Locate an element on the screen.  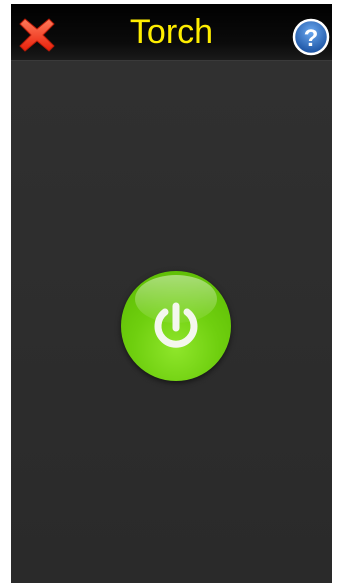
help-icon: ? is located at coordinates (311, 37).